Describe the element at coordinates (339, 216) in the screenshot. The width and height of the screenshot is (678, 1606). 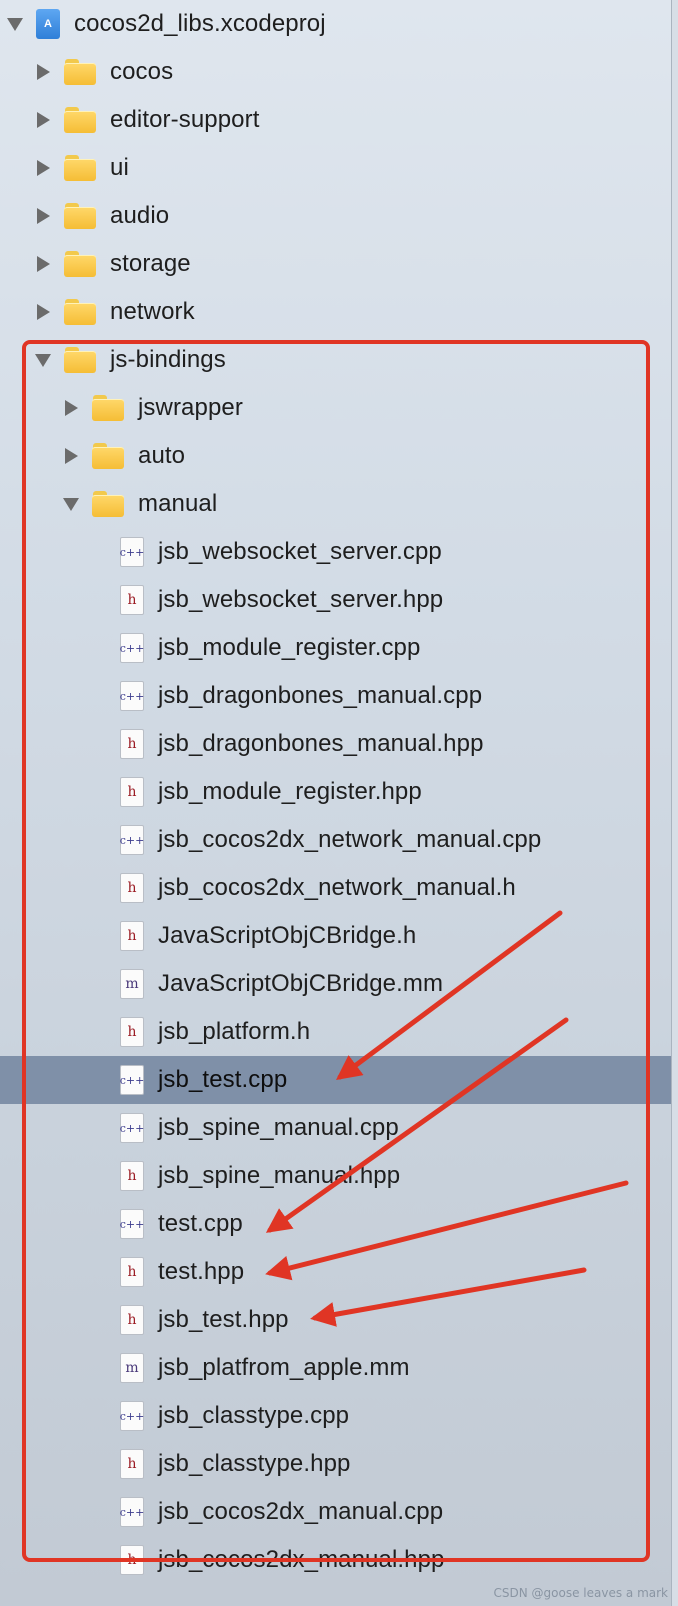
I see `folder-row: audio` at that location.